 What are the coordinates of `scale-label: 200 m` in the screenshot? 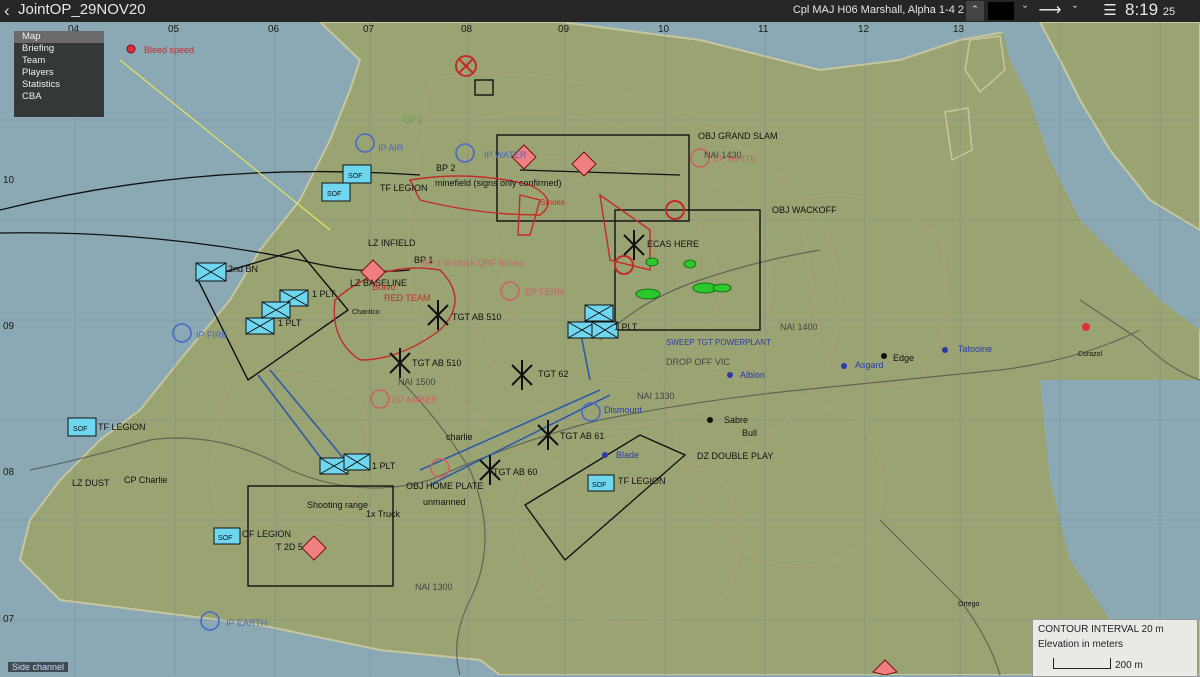 It's located at (1129, 665).